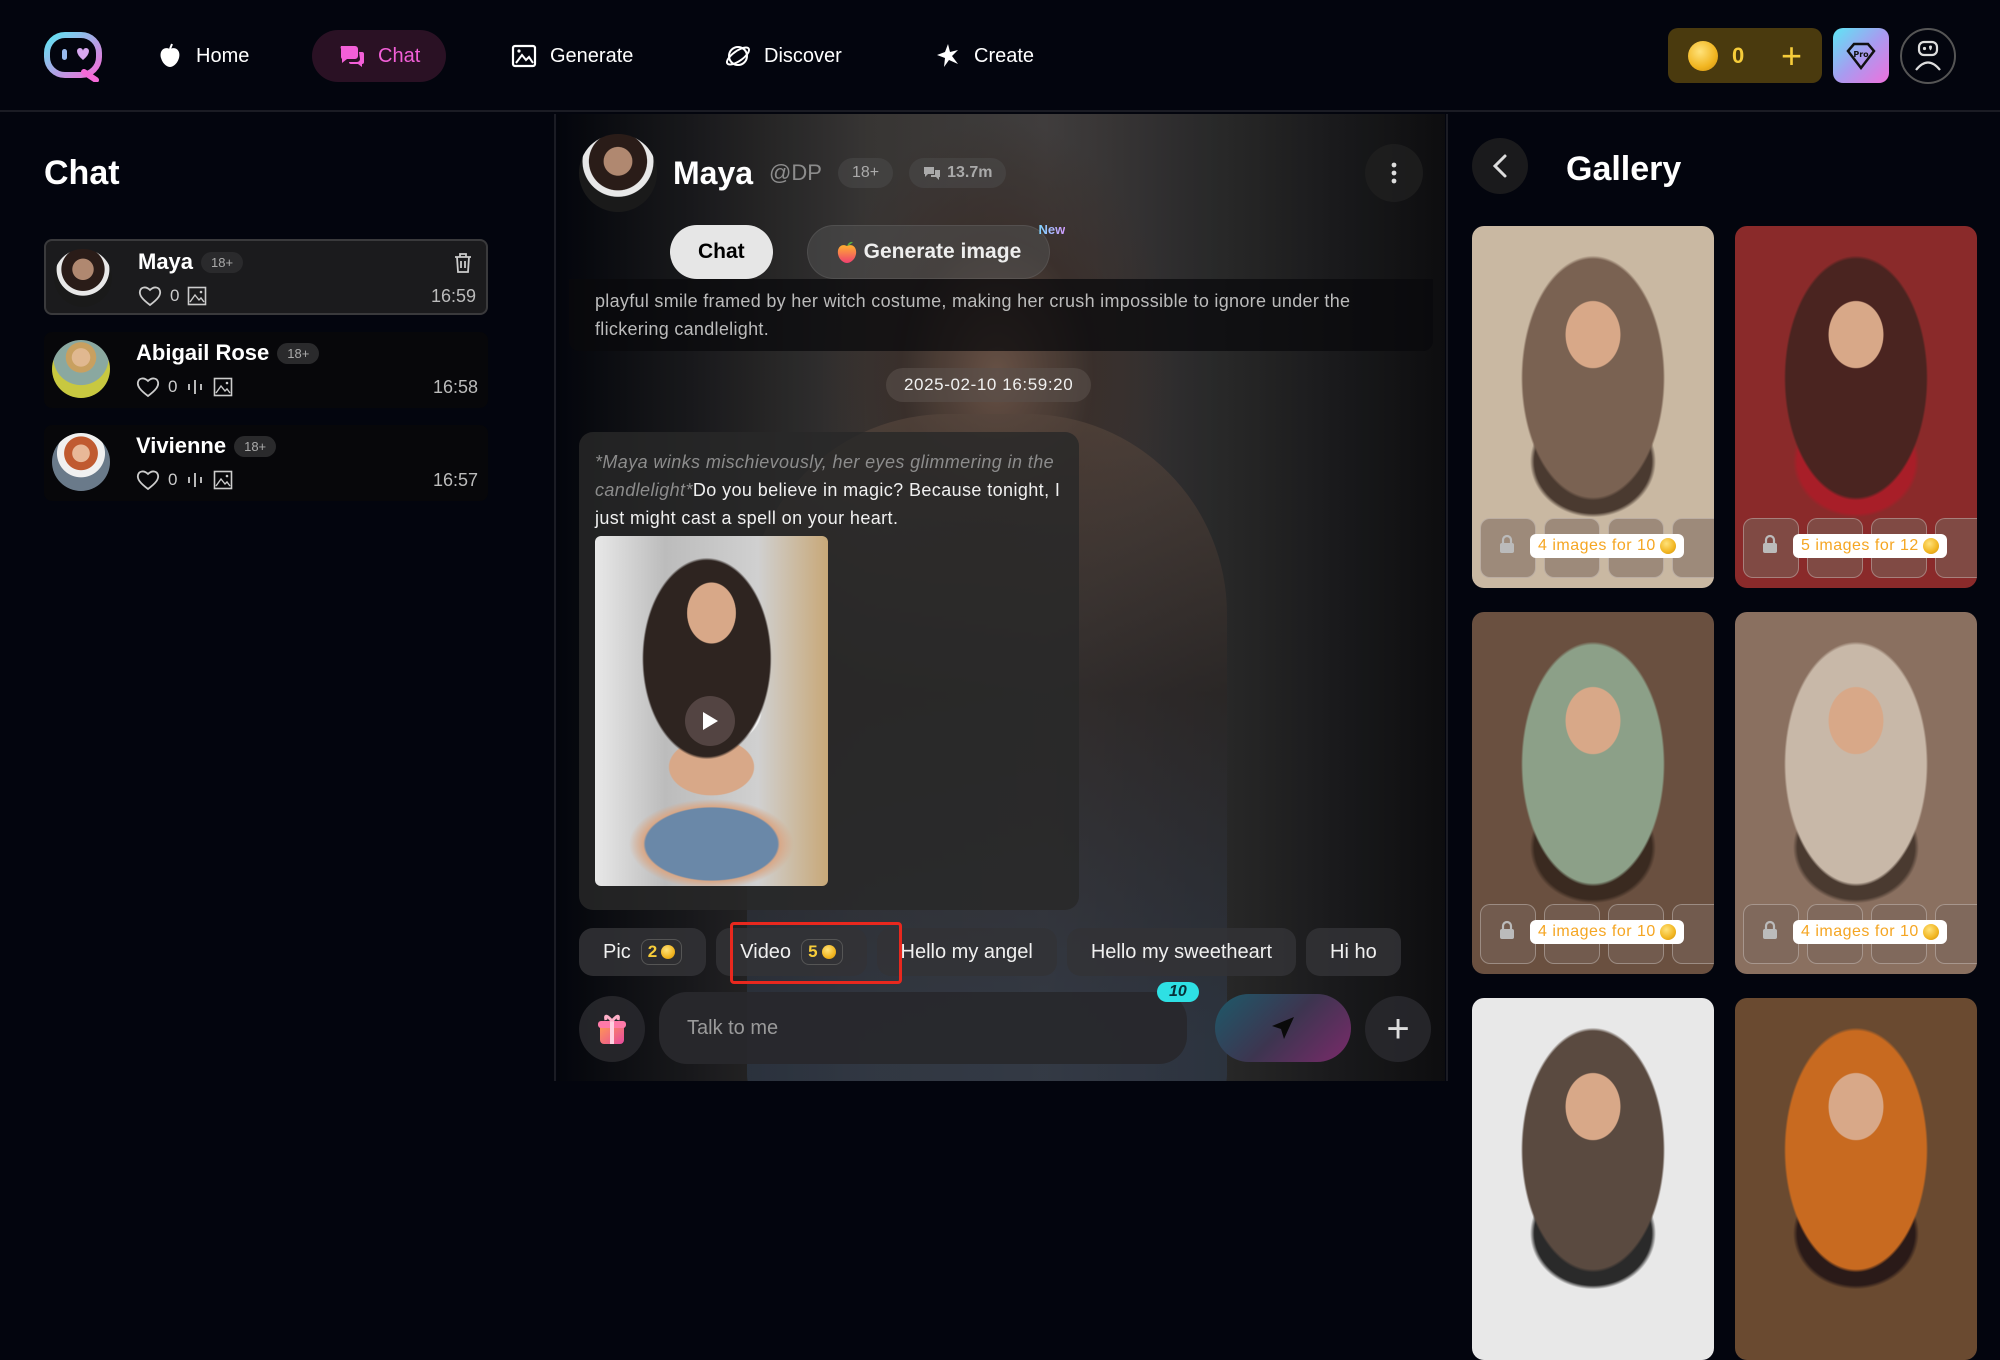  I want to click on gallery-title: Gallery, so click(1624, 169).